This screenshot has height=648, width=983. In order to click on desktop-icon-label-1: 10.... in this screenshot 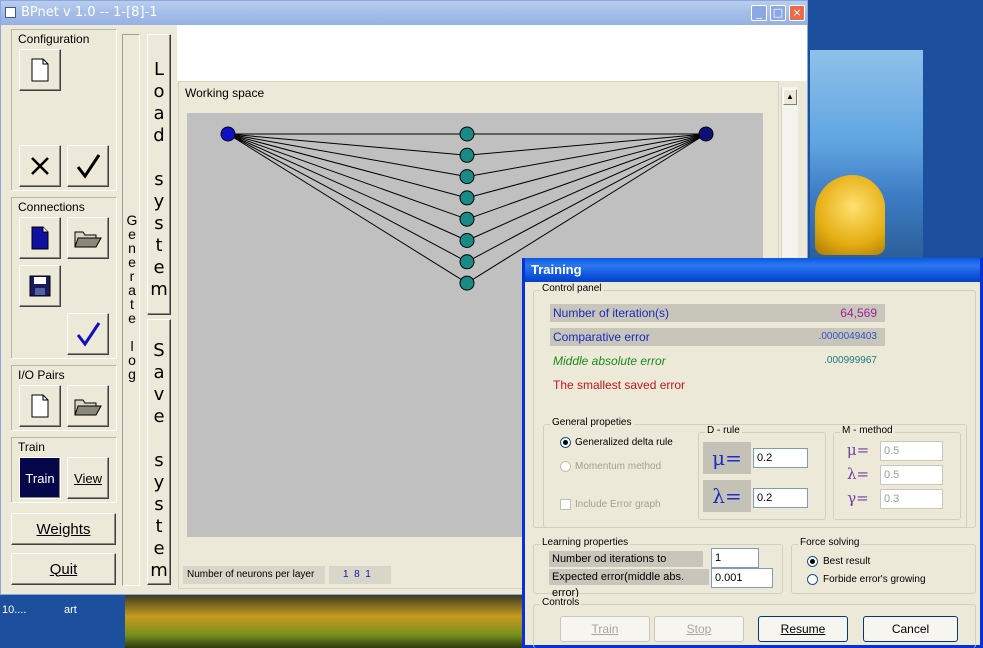, I will do `click(14, 610)`.